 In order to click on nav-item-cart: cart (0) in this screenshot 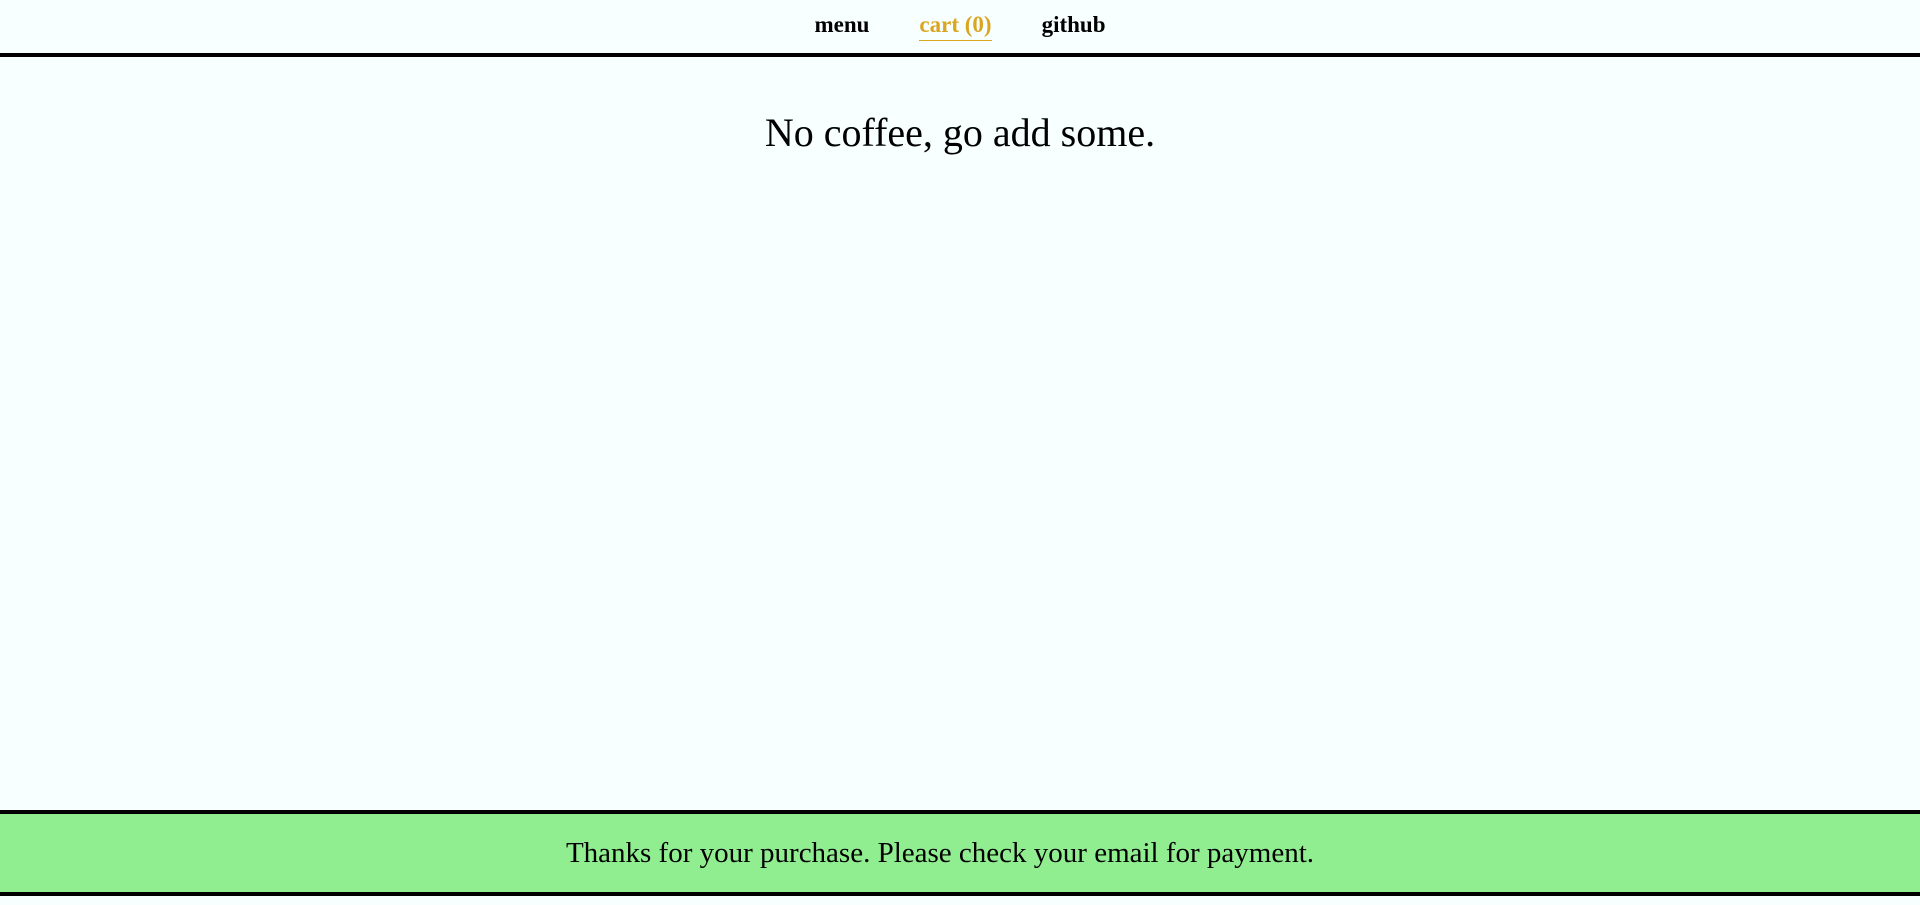, I will do `click(955, 26)`.